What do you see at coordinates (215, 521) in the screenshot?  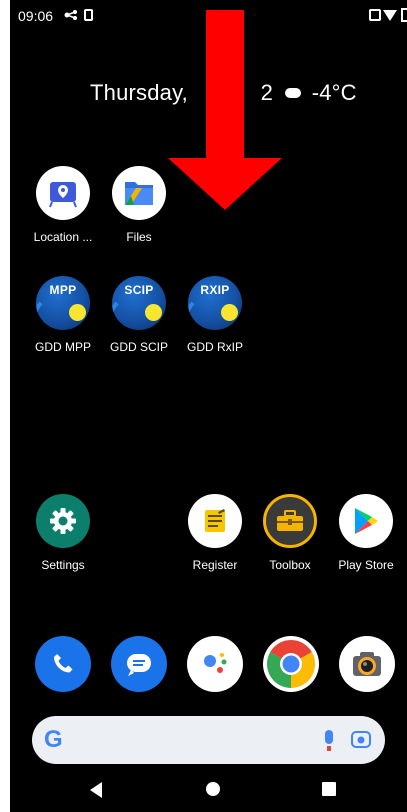 I see `register-notepad-icon` at bounding box center [215, 521].